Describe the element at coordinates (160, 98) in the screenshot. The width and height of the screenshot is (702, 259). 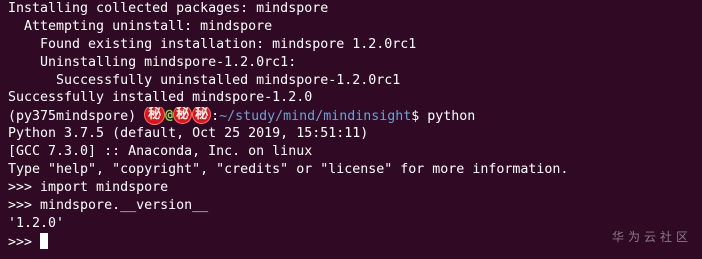
I see `output-line: Successfully installed mindspore-1.2.0` at that location.